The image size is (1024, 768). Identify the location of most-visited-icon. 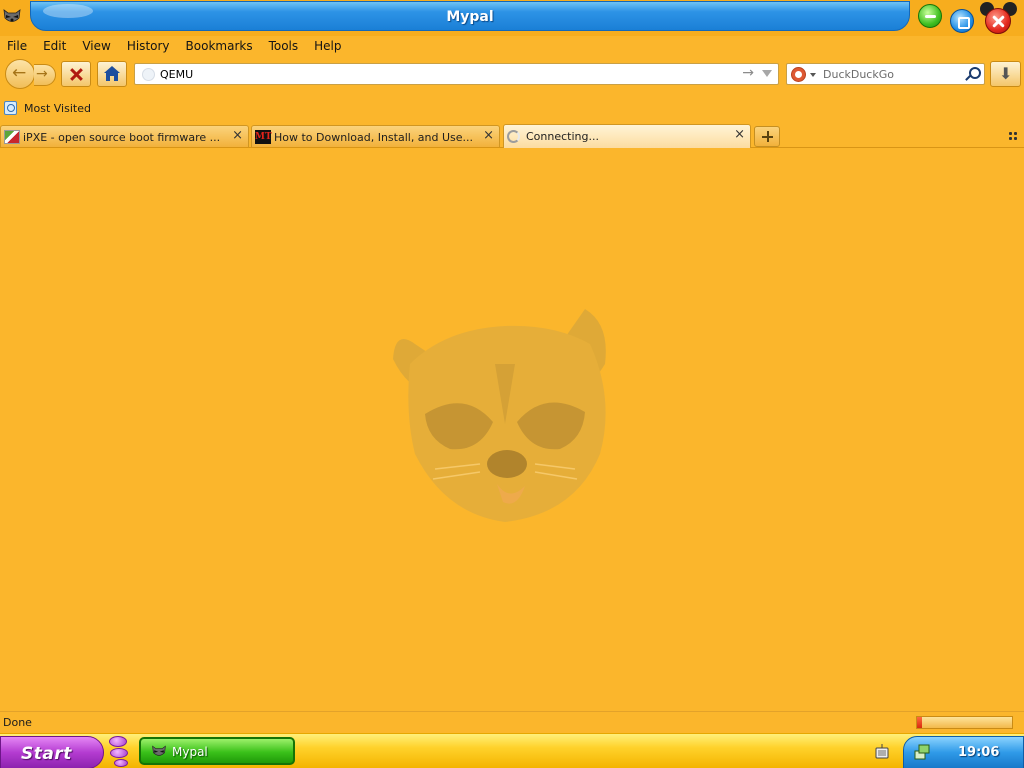
(10, 108).